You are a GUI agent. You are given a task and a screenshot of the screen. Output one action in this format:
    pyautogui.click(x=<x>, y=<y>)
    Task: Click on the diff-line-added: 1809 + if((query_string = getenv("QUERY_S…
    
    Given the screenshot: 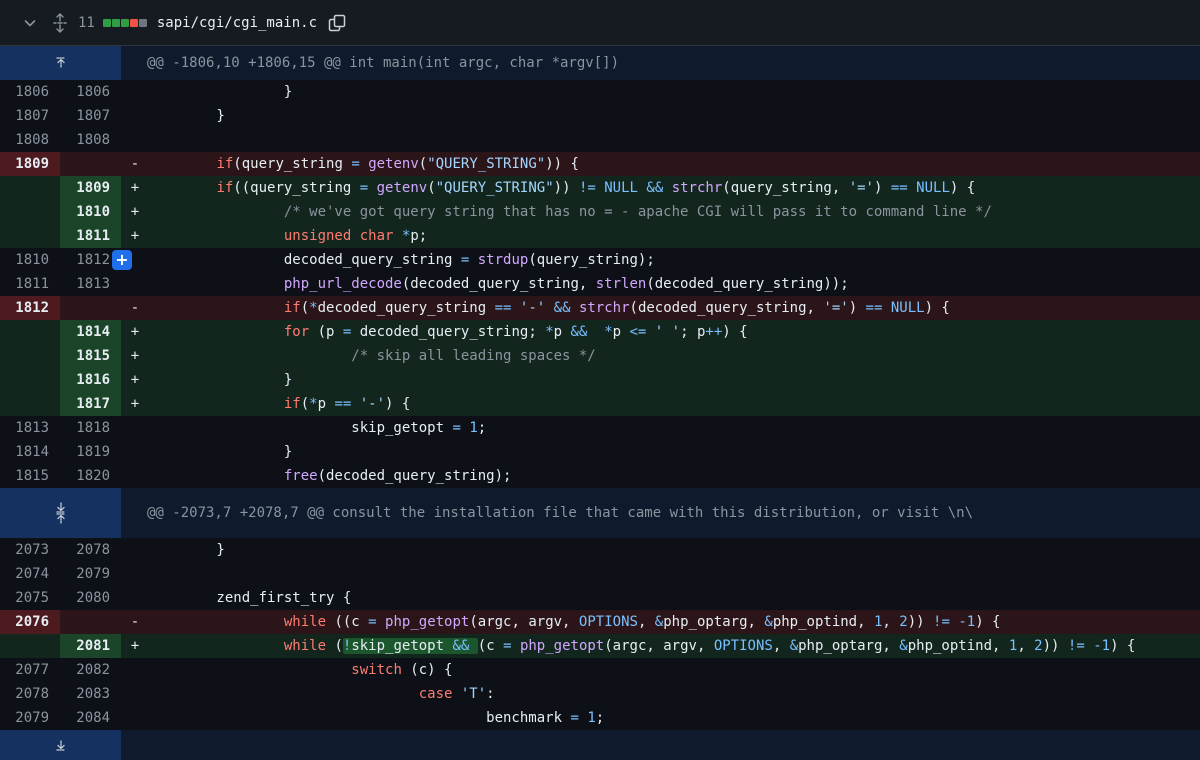 What is the action you would take?
    pyautogui.click(x=600, y=188)
    